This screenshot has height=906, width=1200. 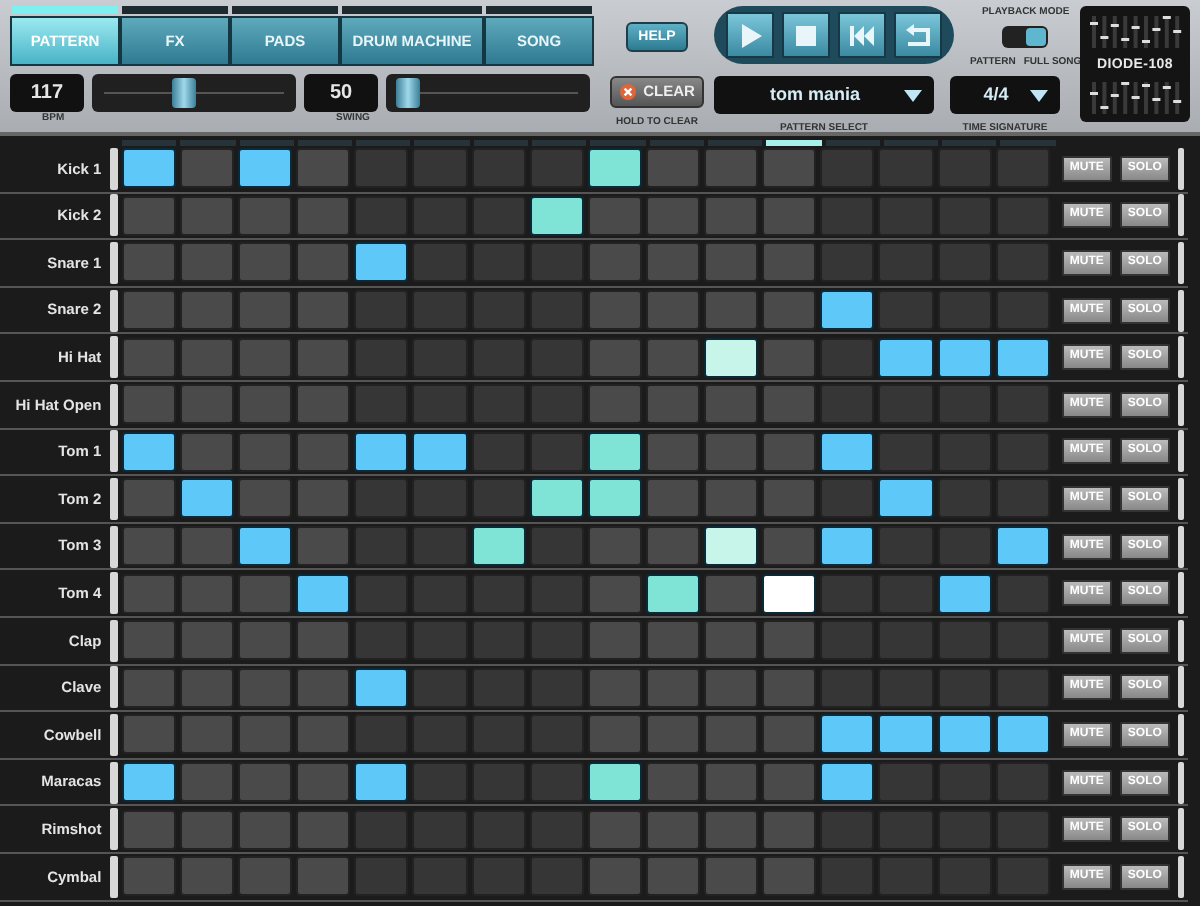 I want to click on playback-mode-toggle, so click(x=1025, y=37).